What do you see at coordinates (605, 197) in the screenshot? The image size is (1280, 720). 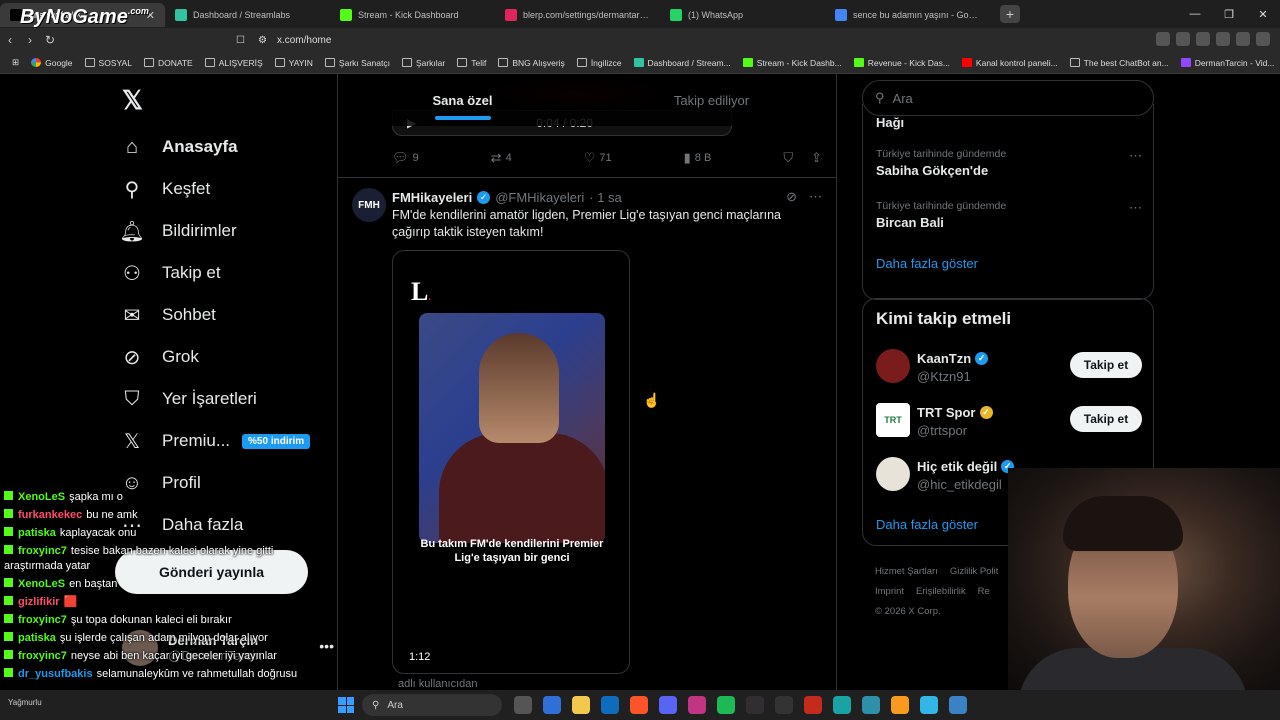 I see `tweet-time: · 1 sa` at bounding box center [605, 197].